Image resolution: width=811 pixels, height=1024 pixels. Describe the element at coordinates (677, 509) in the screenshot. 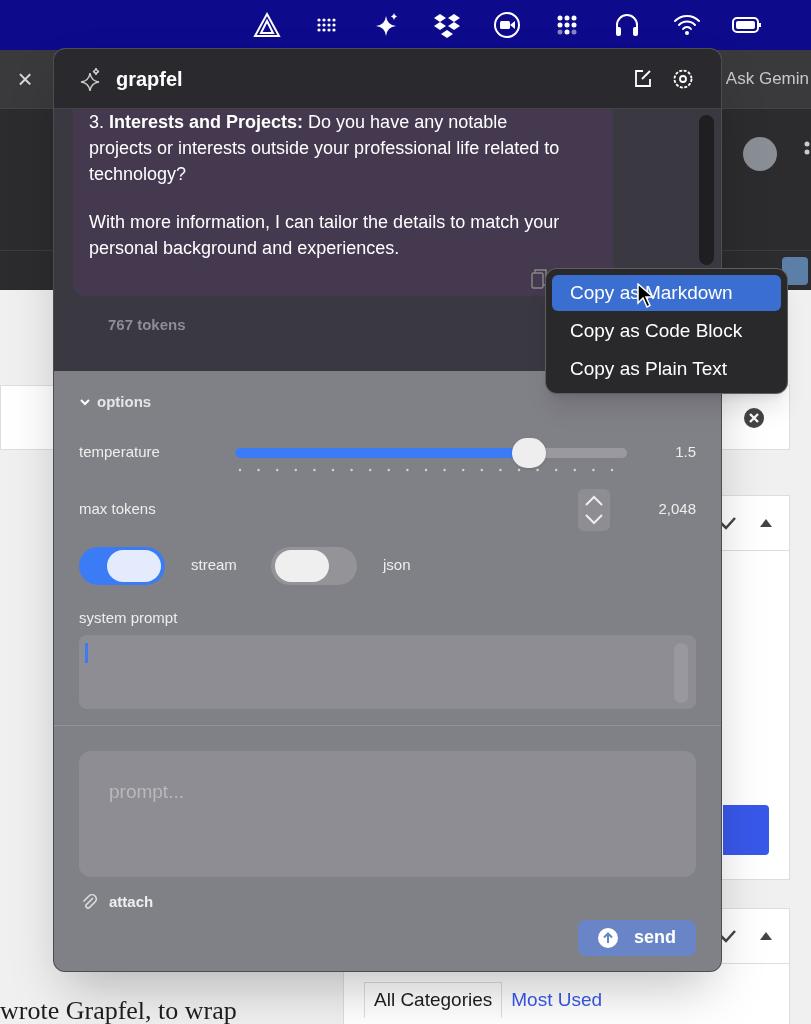

I see `max-tokens-value: 2,048` at that location.